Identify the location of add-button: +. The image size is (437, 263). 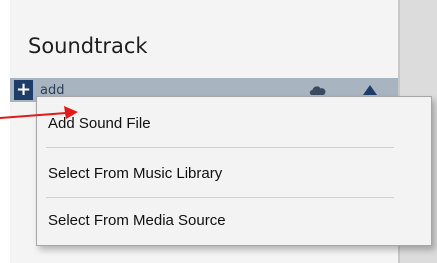
(23, 90).